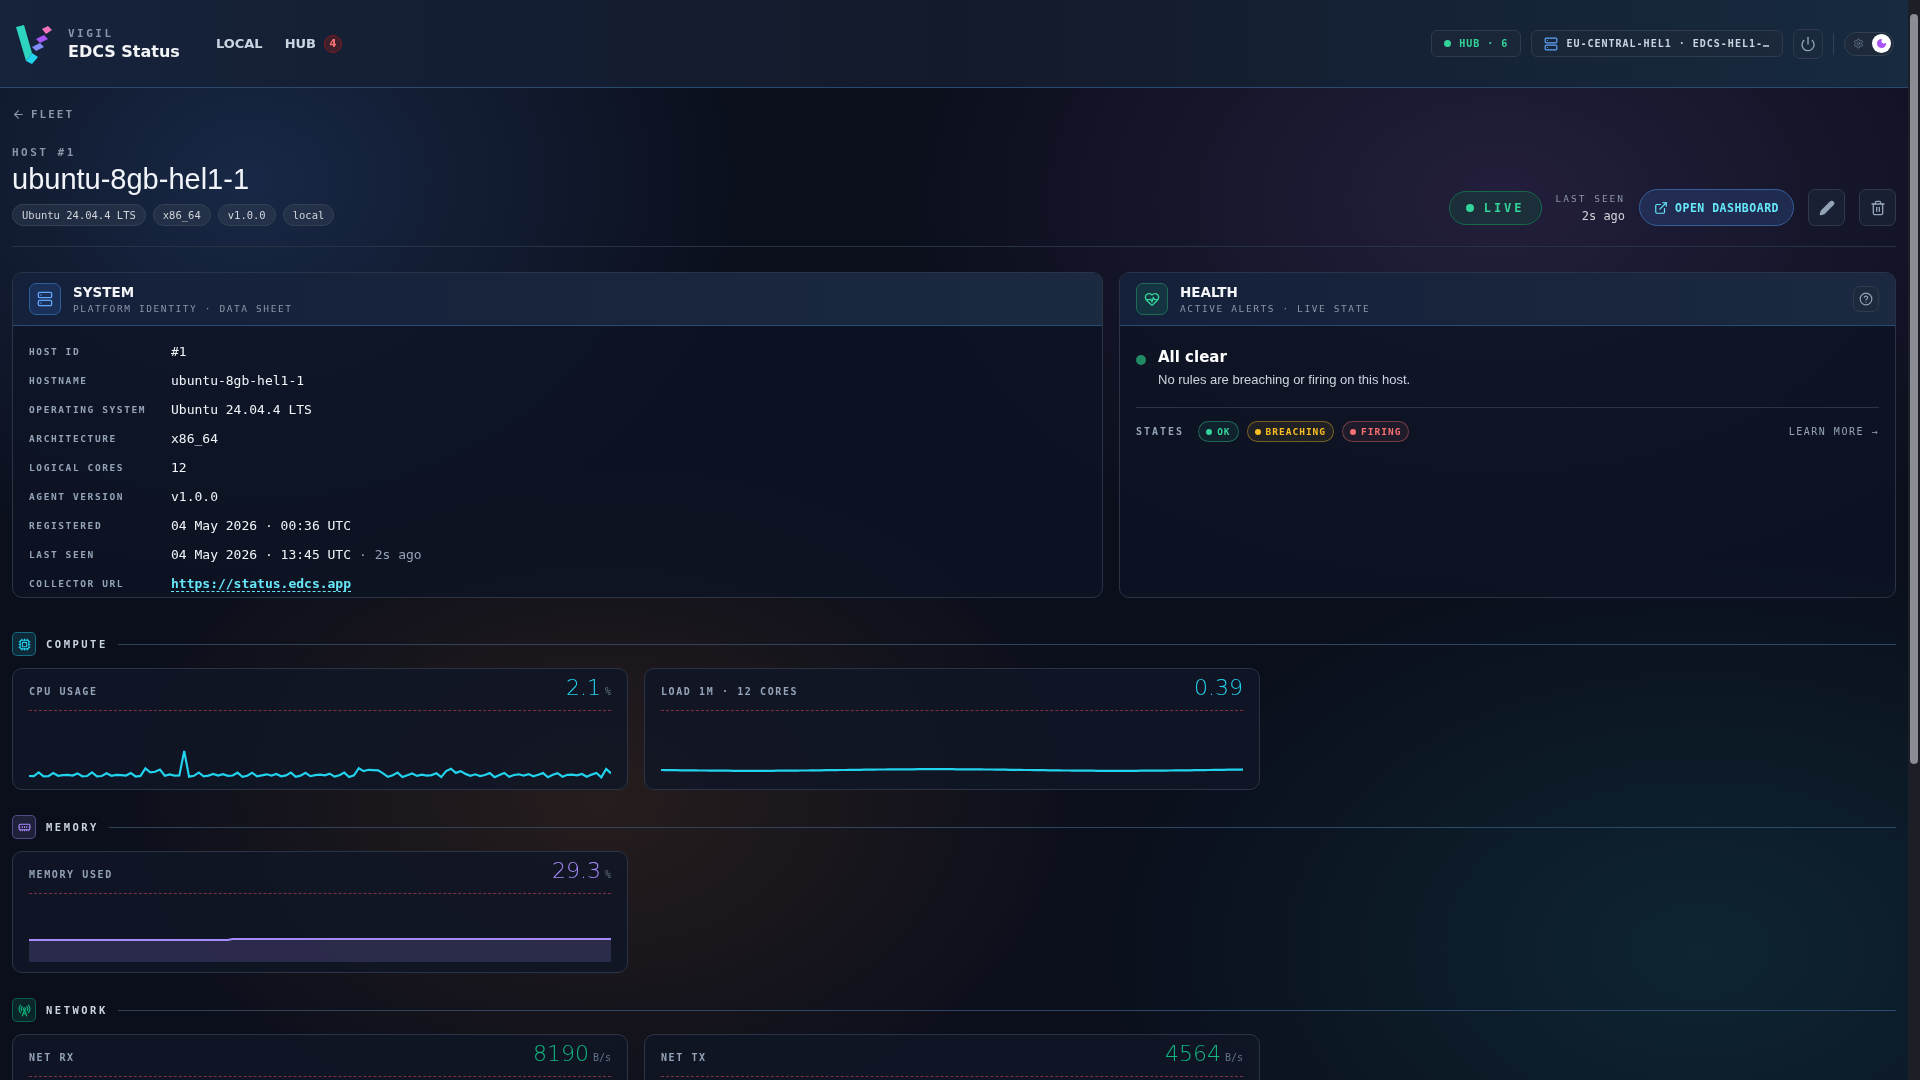 The width and height of the screenshot is (1920, 1080). What do you see at coordinates (238, 380) in the screenshot?
I see `field-value: ubuntu-8gb-hel1-1` at bounding box center [238, 380].